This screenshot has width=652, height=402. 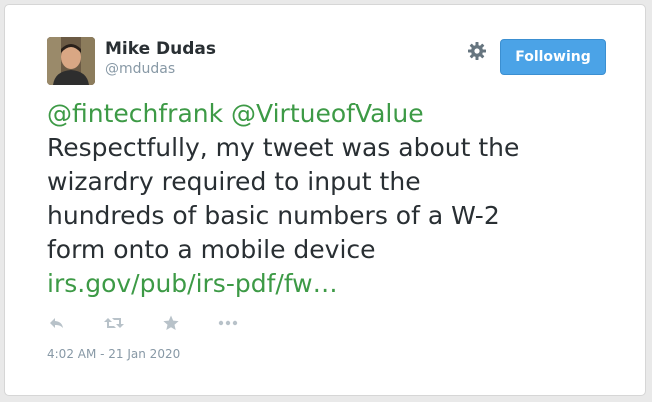 I want to click on retweet-icon, so click(x=113, y=323).